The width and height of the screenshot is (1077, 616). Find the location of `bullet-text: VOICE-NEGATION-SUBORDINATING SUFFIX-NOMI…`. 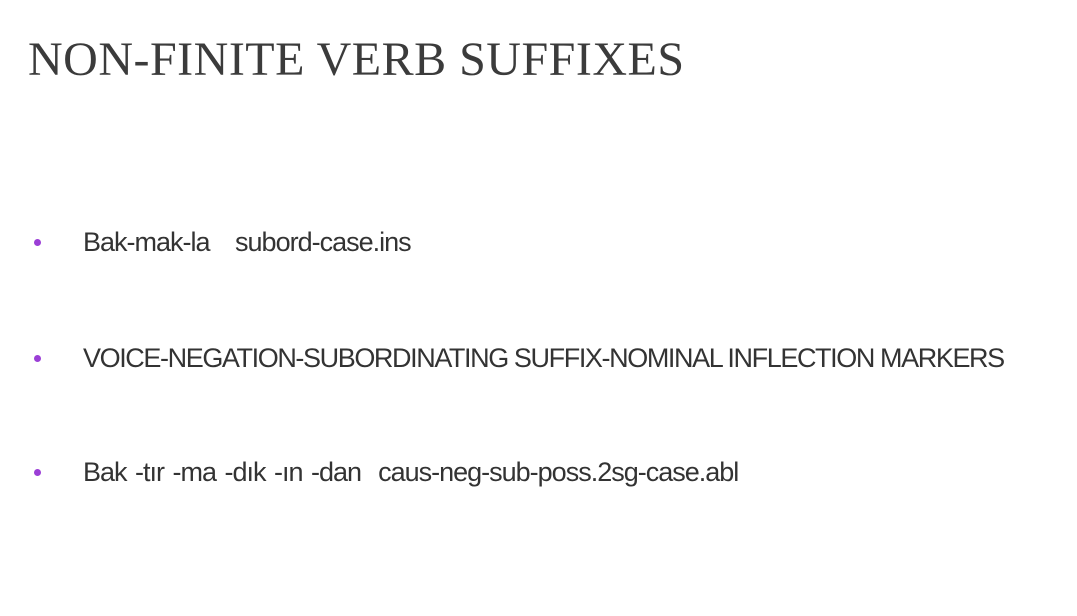

bullet-text: VOICE-NEGATION-SUBORDINATING SUFFIX-NOMI… is located at coordinates (544, 357).